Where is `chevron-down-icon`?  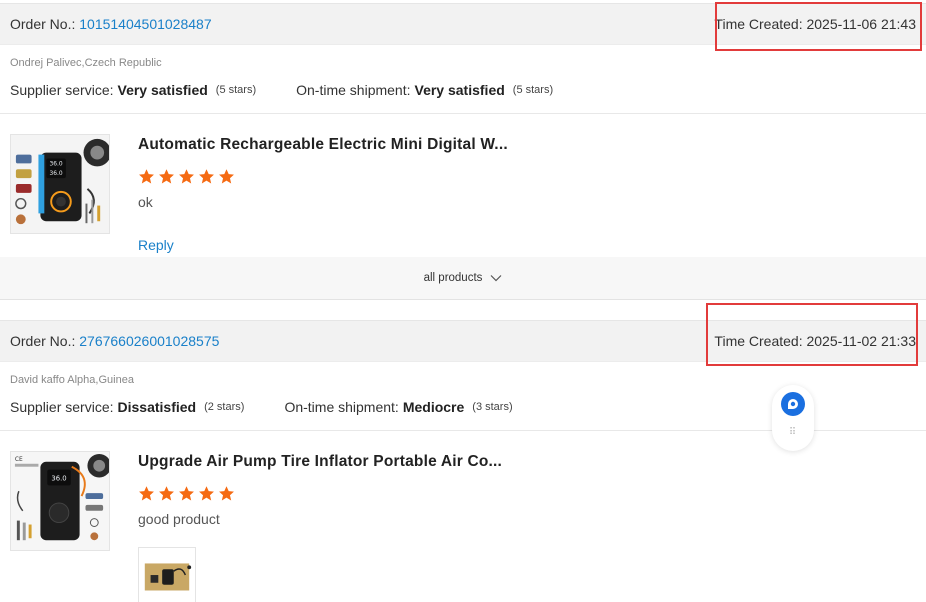 chevron-down-icon is located at coordinates (496, 278).